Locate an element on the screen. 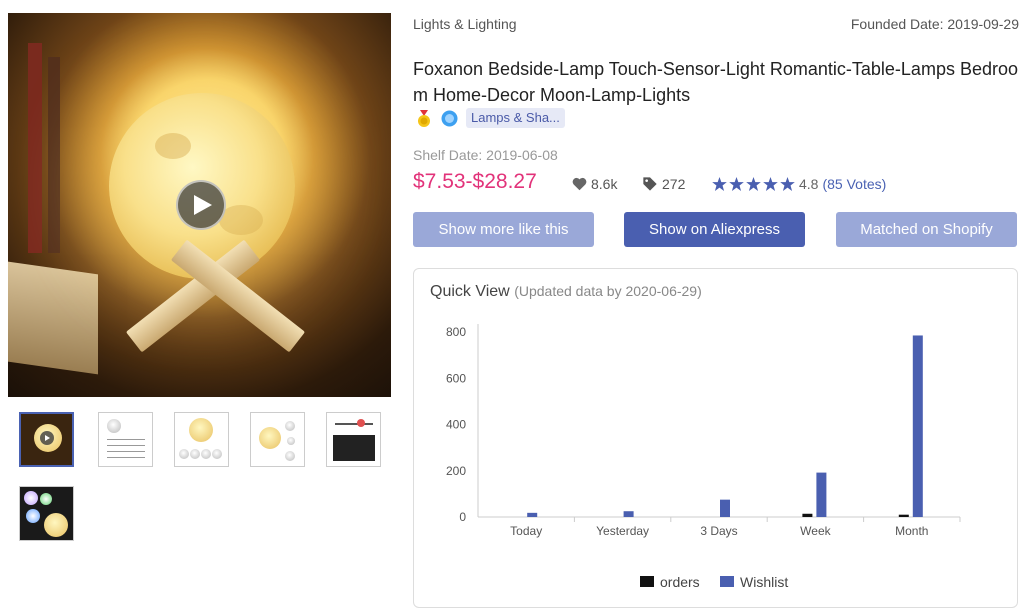 The width and height of the screenshot is (1024, 611). x-tick-label: Today is located at coordinates (526, 531).